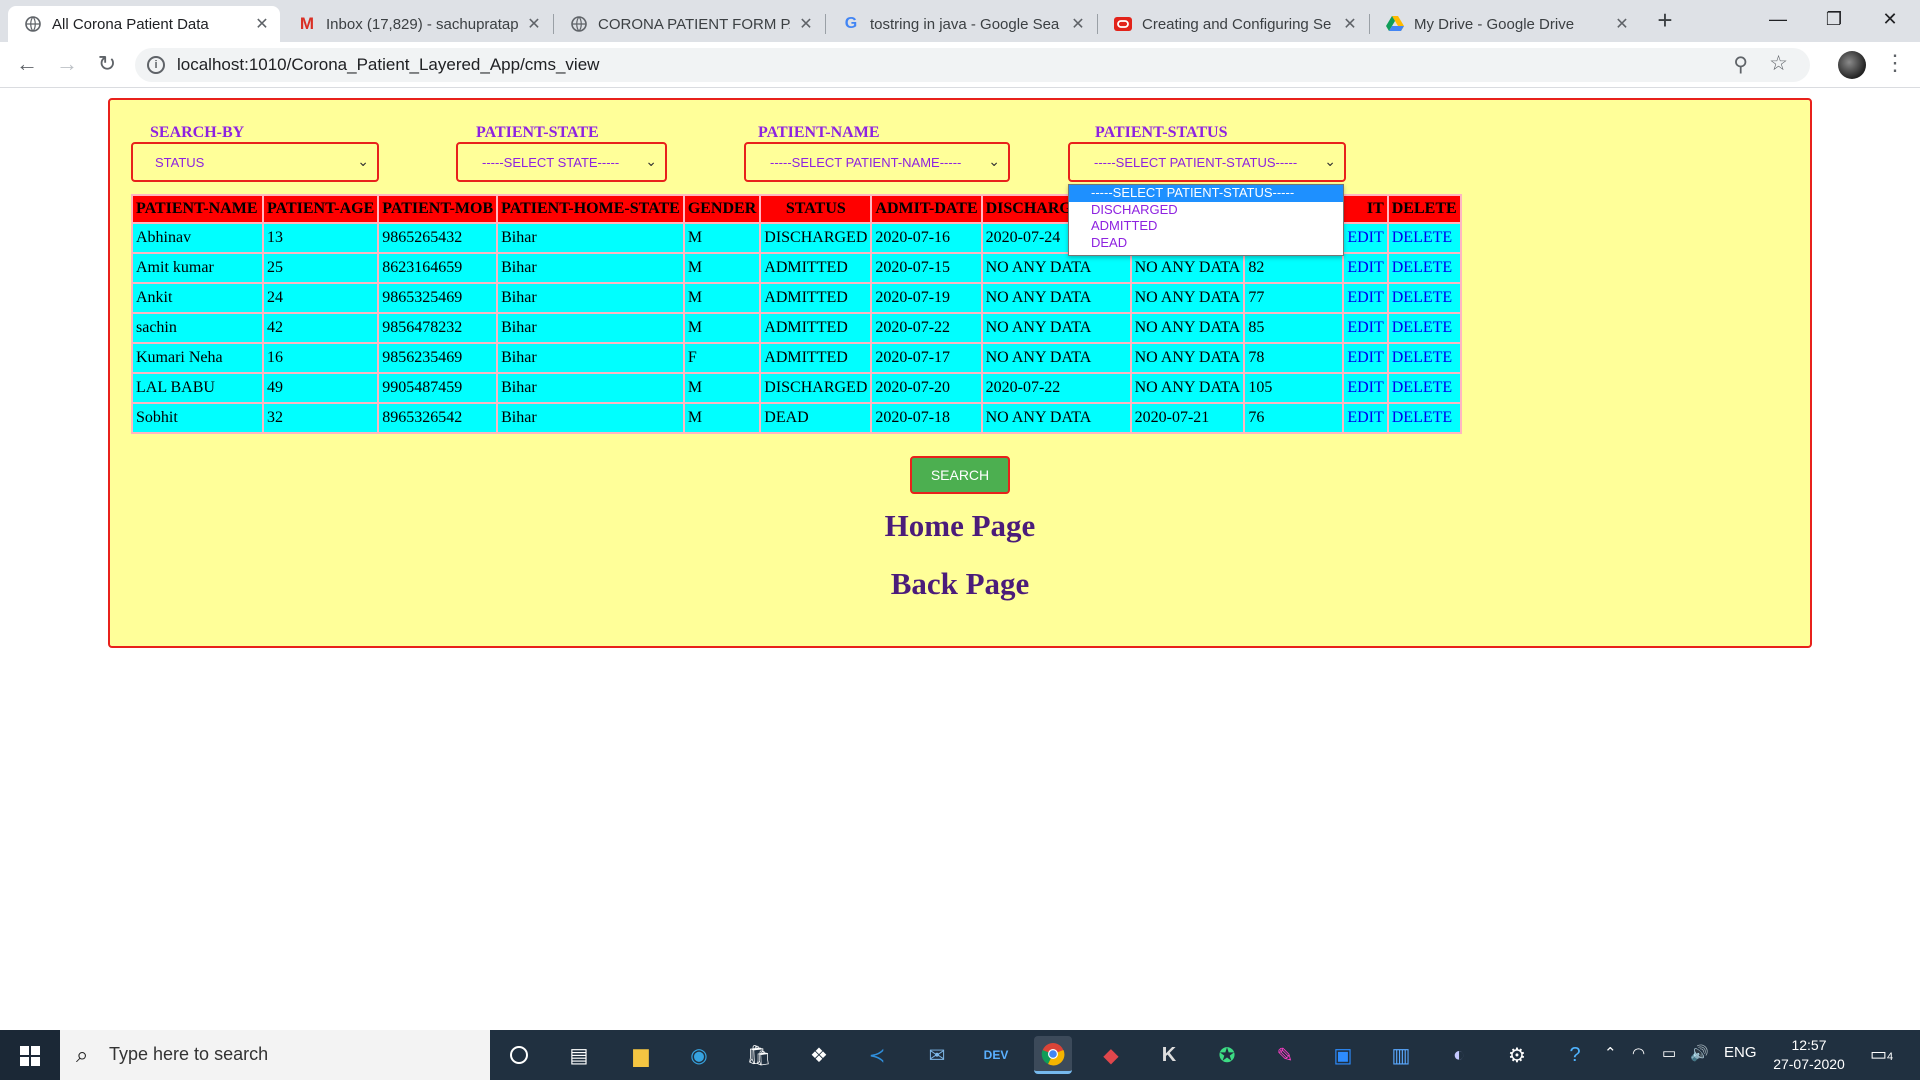 The width and height of the screenshot is (1920, 1080). I want to click on task-view-icon: ▤, so click(579, 1055).